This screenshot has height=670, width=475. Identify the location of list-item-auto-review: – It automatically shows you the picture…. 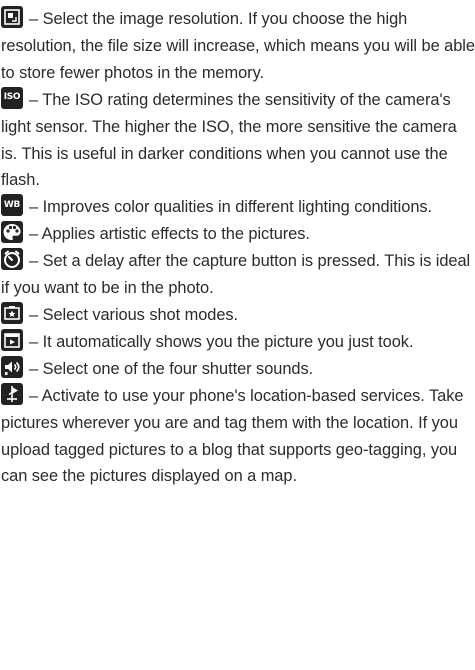
(238, 342).